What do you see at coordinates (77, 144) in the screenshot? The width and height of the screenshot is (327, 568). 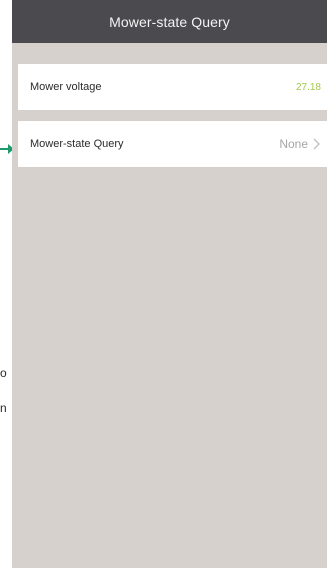 I see `mower-state-query-label: Mower-state Query` at bounding box center [77, 144].